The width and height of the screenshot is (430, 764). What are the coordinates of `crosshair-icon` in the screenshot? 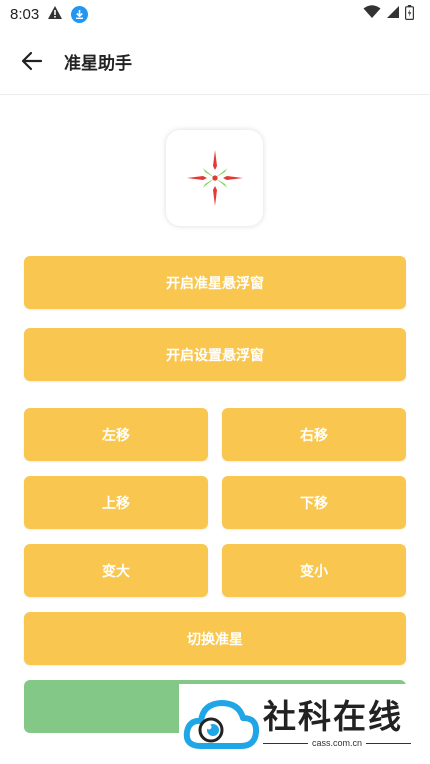 It's located at (214, 178).